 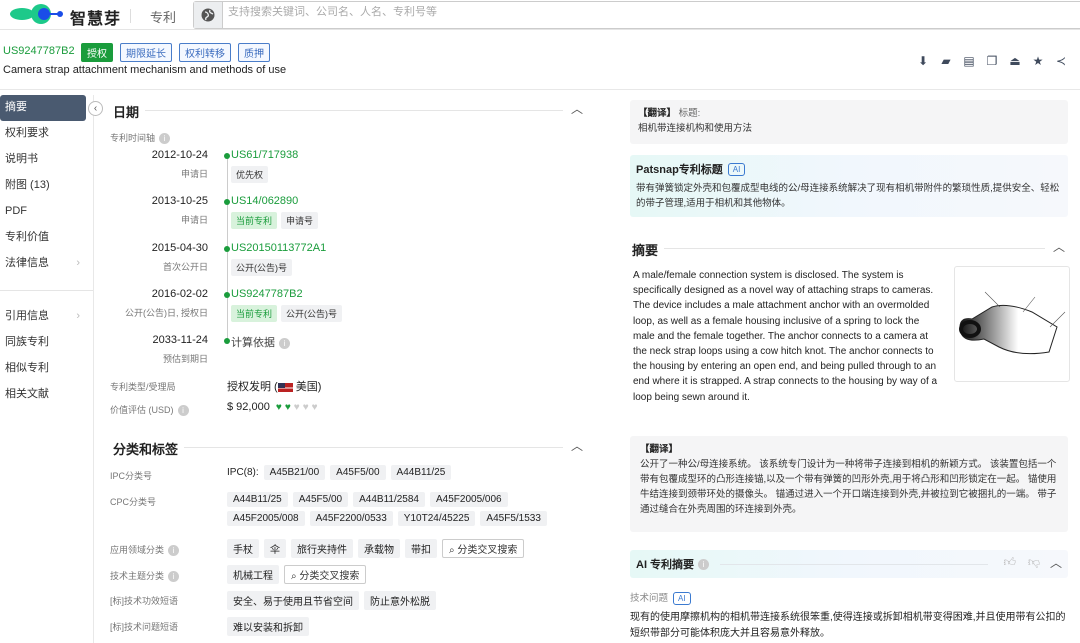 I want to click on cpc-tag: A44B11/2584, so click(x=389, y=499).